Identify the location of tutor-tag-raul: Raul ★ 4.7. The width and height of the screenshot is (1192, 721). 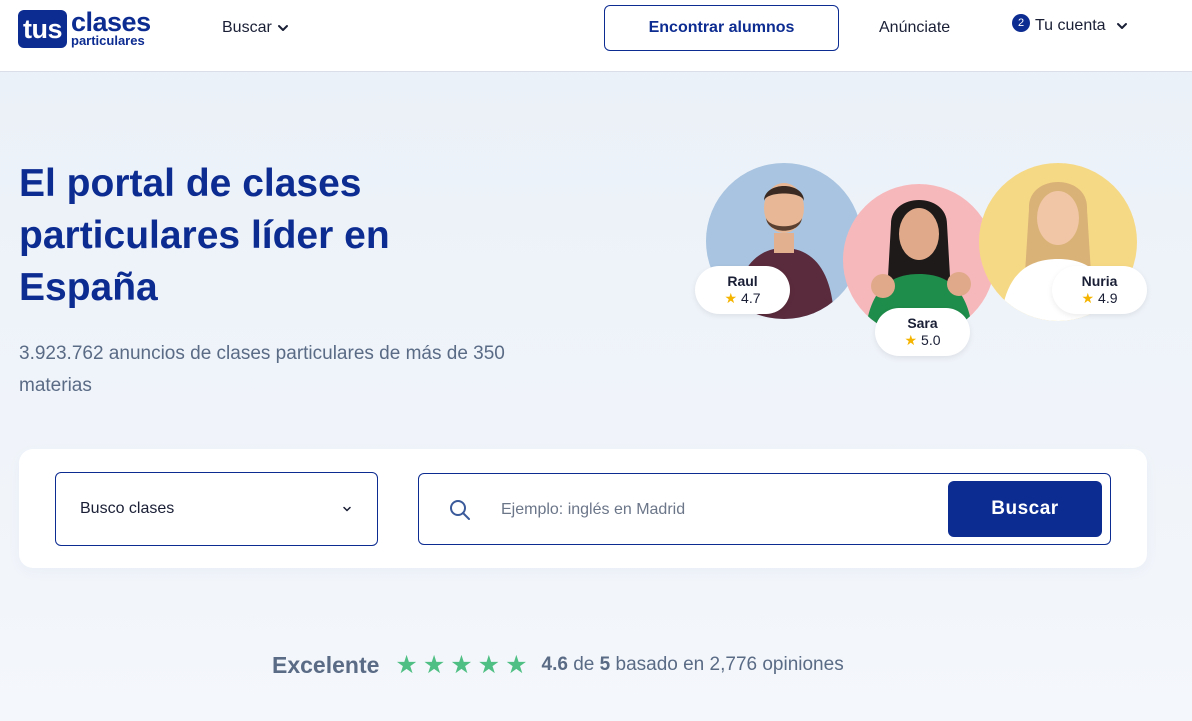
(742, 290).